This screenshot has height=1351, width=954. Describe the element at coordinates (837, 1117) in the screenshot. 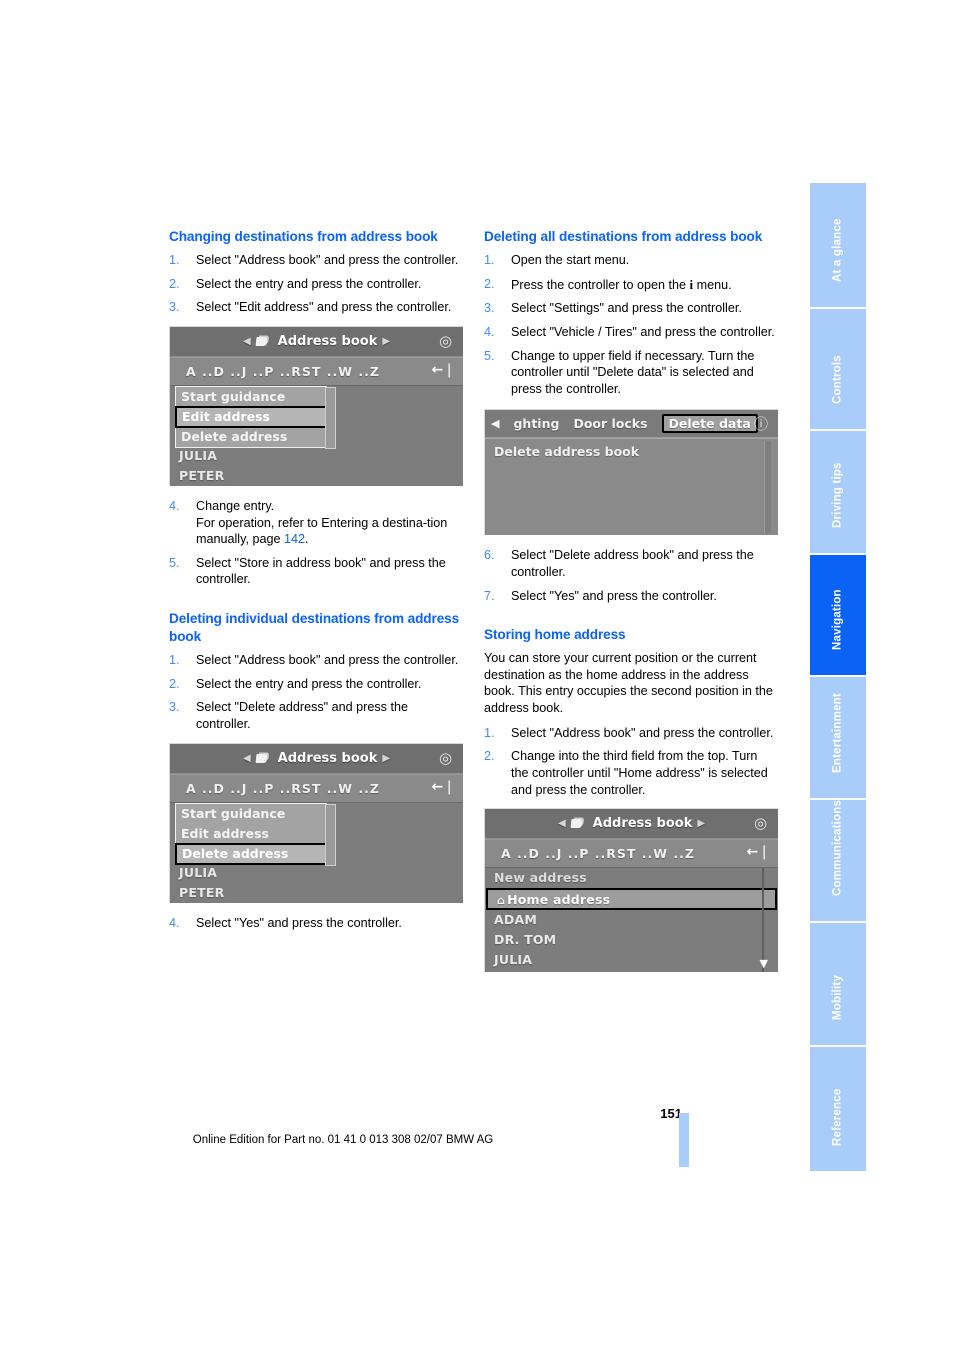

I see `tab-label: Reference` at that location.